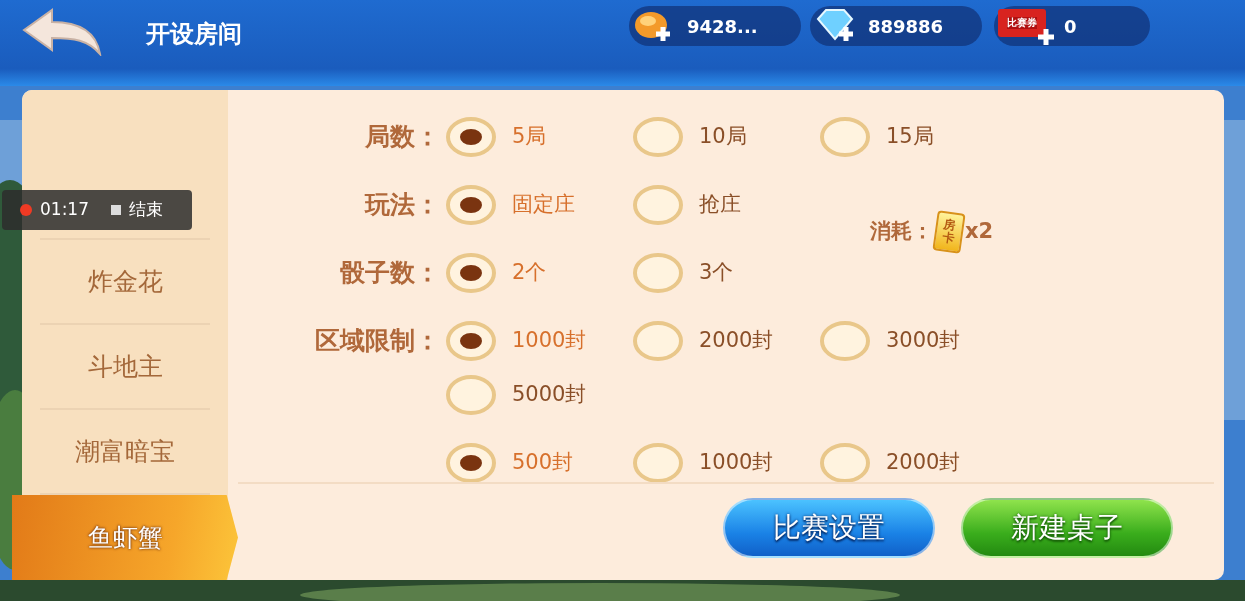 The image size is (1245, 601). Describe the element at coordinates (402, 205) in the screenshot. I see `option-label: 玩法：` at that location.